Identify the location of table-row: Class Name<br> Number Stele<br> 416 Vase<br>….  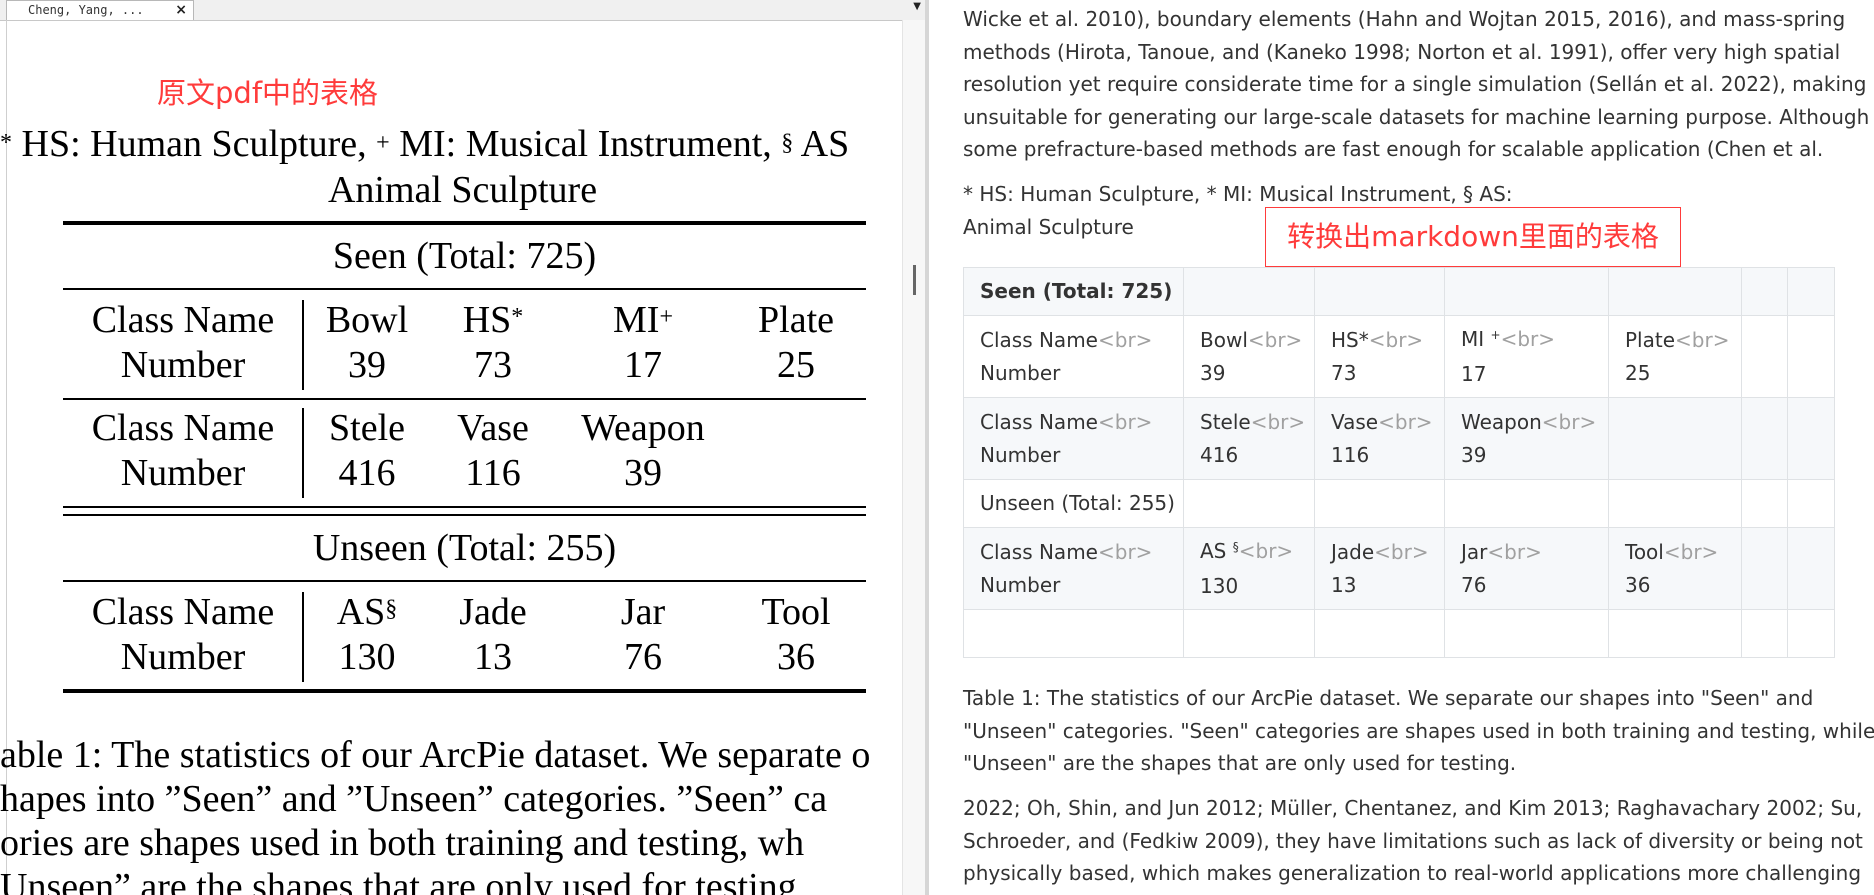
(1399, 438).